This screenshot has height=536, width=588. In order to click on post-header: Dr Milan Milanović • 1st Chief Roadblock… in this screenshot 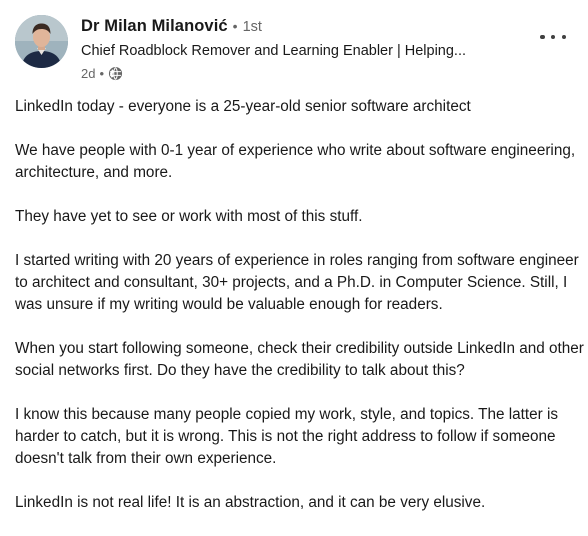, I will do `click(304, 49)`.